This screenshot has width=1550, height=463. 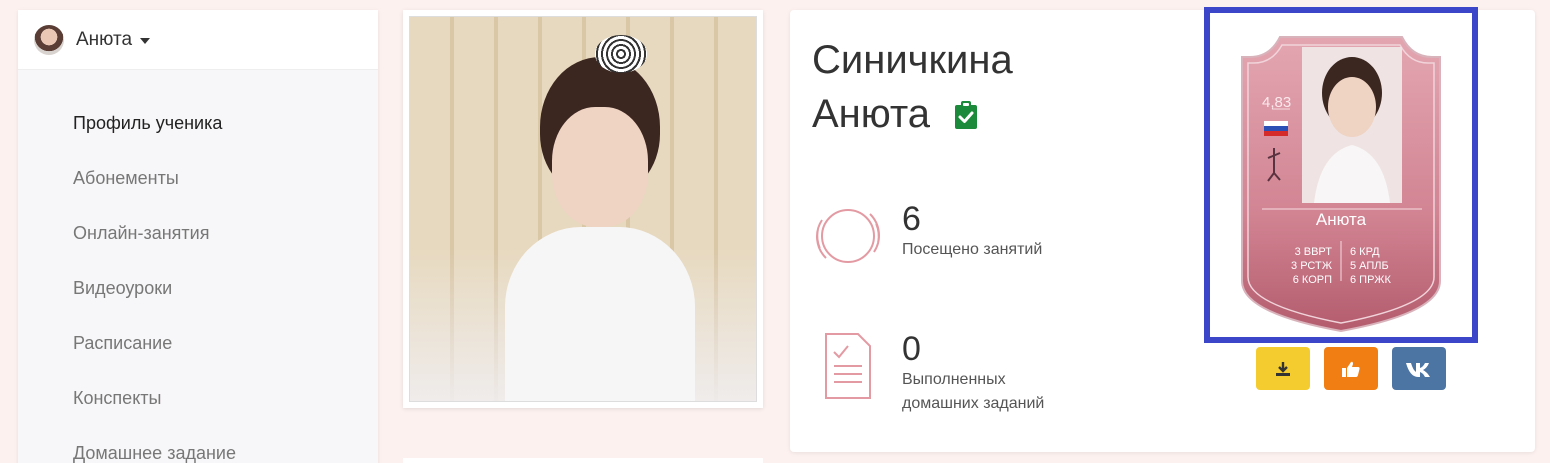 I want to click on document-check-icon, so click(x=848, y=366).